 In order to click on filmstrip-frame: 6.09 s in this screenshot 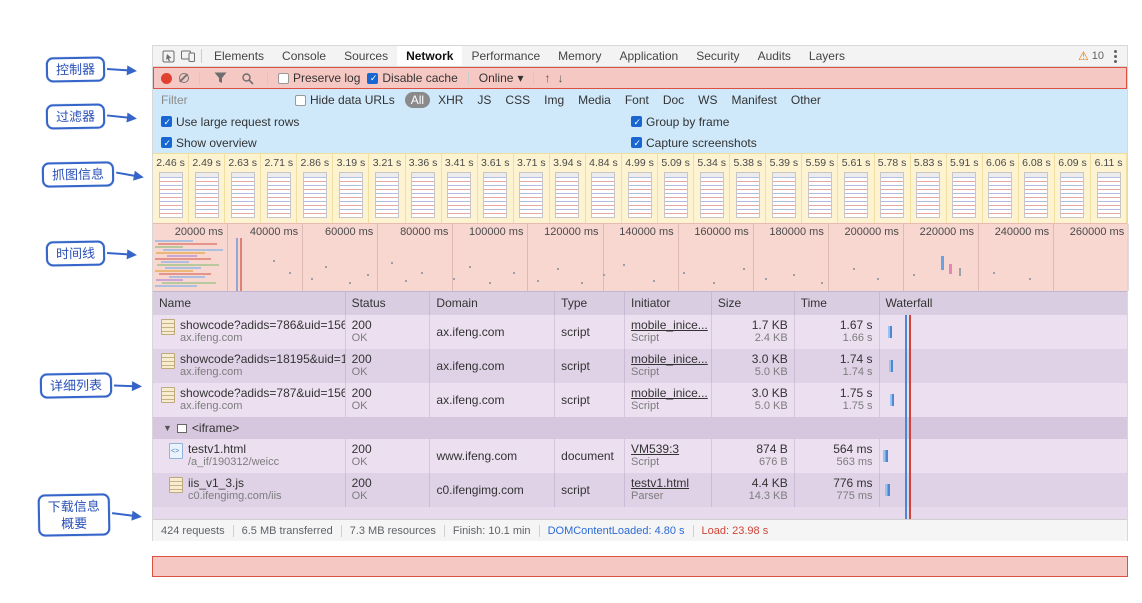, I will do `click(1073, 188)`.